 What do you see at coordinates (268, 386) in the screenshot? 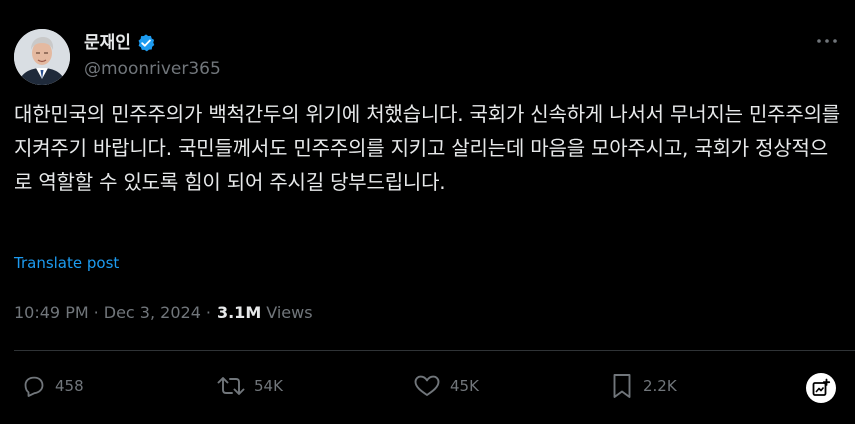
I see `repost-count: 54K` at bounding box center [268, 386].